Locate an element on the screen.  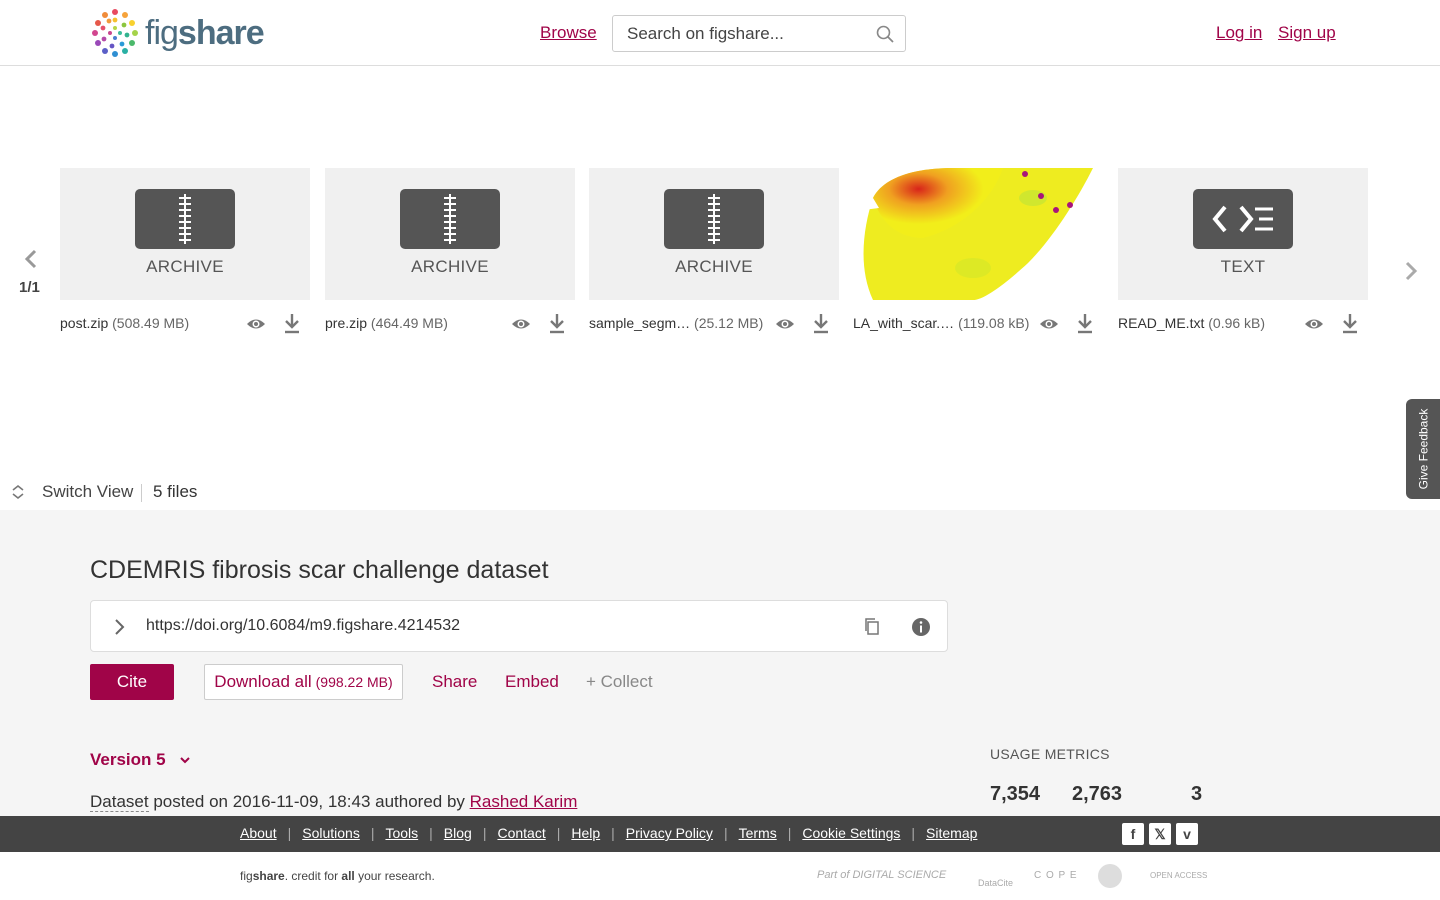
file-meta: READ_ME.txt (0.96 kB) is located at coordinates (1243, 324).